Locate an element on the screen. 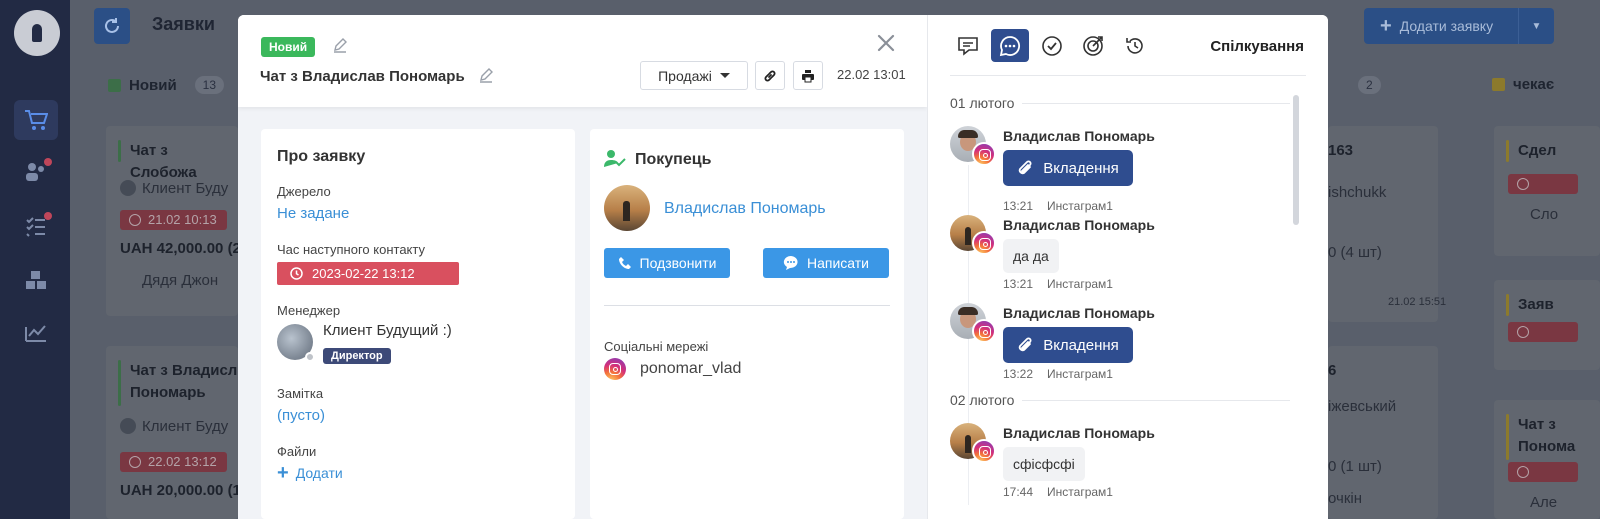  manager-avatar is located at coordinates (296, 343).